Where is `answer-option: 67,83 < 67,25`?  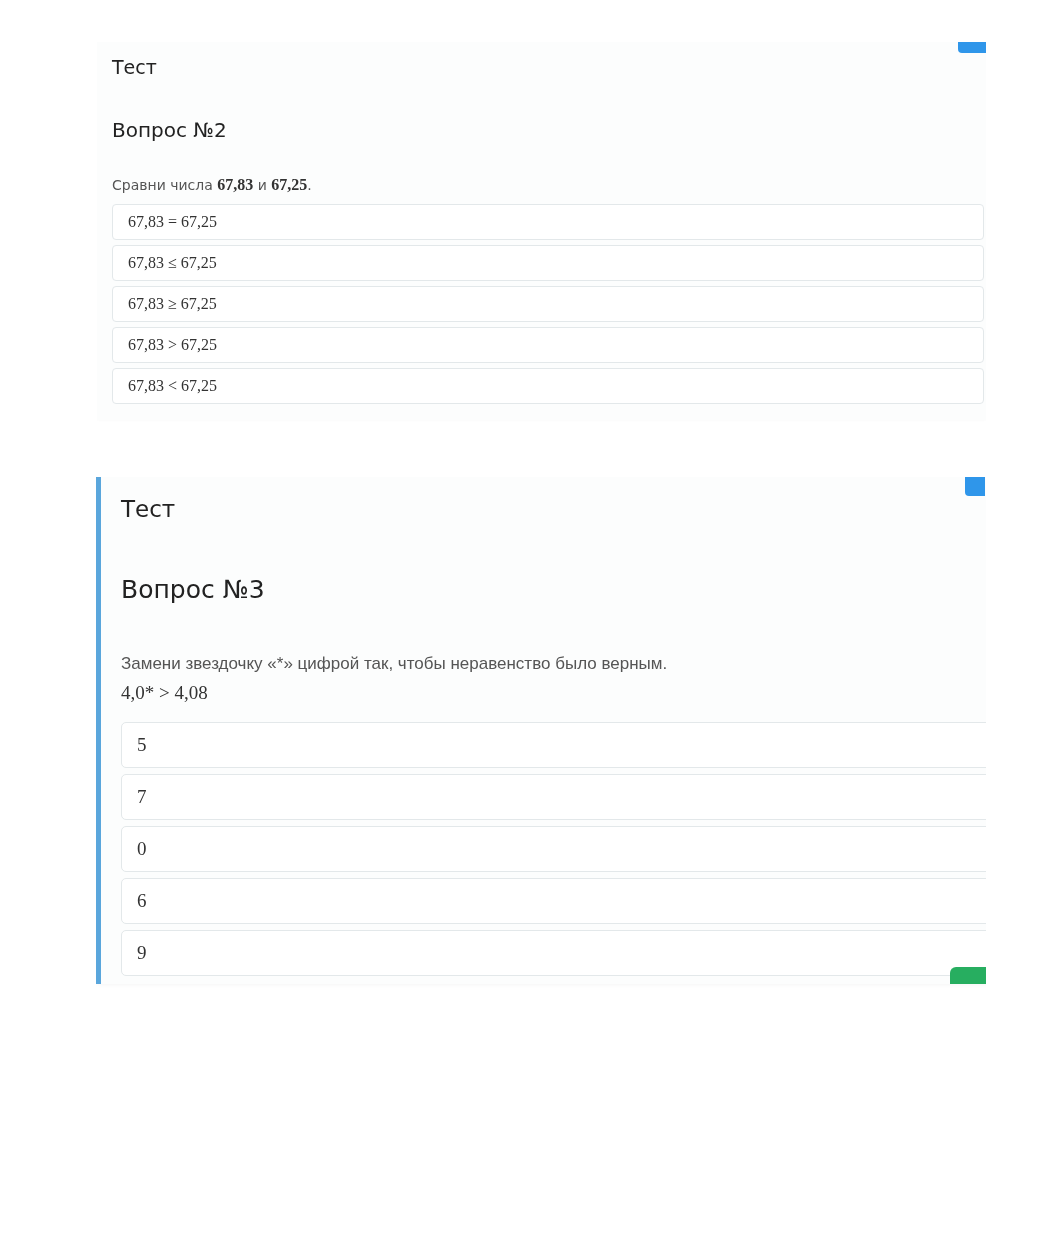
answer-option: 67,83 < 67,25 is located at coordinates (548, 386).